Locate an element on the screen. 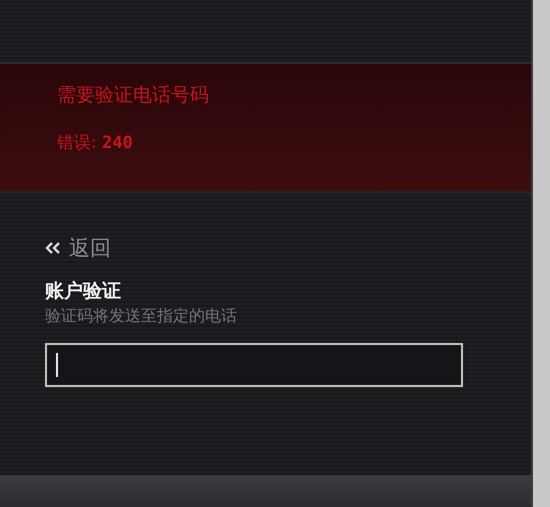  error-title: 需要验证电话号码 is located at coordinates (133, 95).